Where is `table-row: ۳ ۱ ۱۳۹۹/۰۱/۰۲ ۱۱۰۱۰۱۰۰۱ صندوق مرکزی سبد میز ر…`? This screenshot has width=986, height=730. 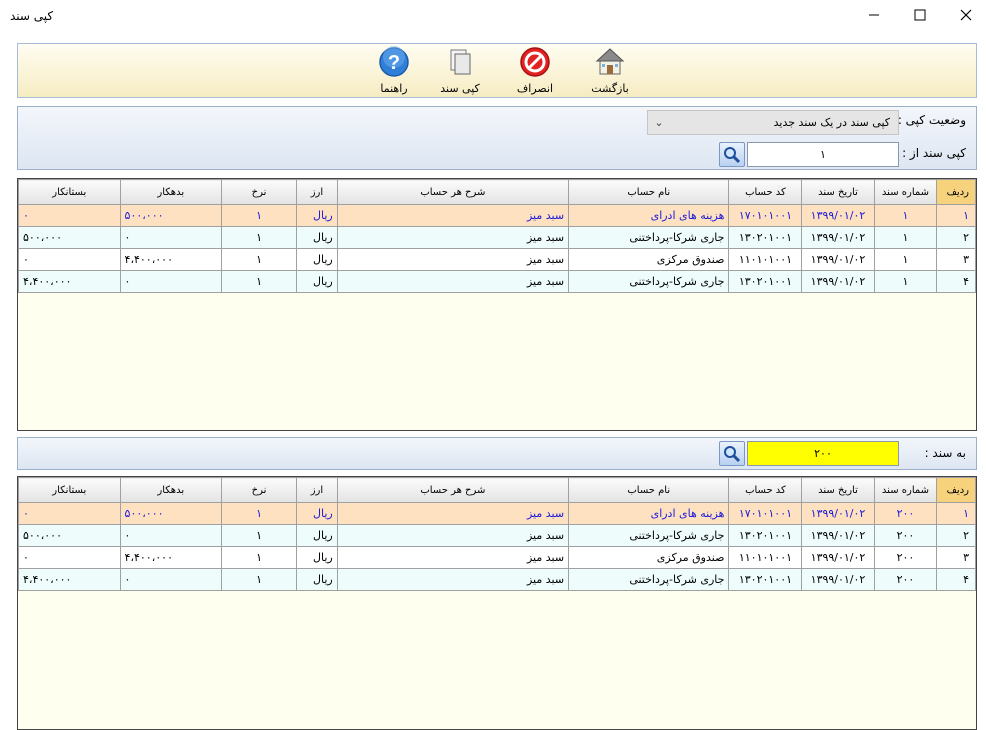 table-row: ۳ ۱ ۱۳۹۹/۰۱/۰۲ ۱۱۰۱۰۱۰۰۱ صندوق مرکزی سبد میز ر… is located at coordinates (497, 259).